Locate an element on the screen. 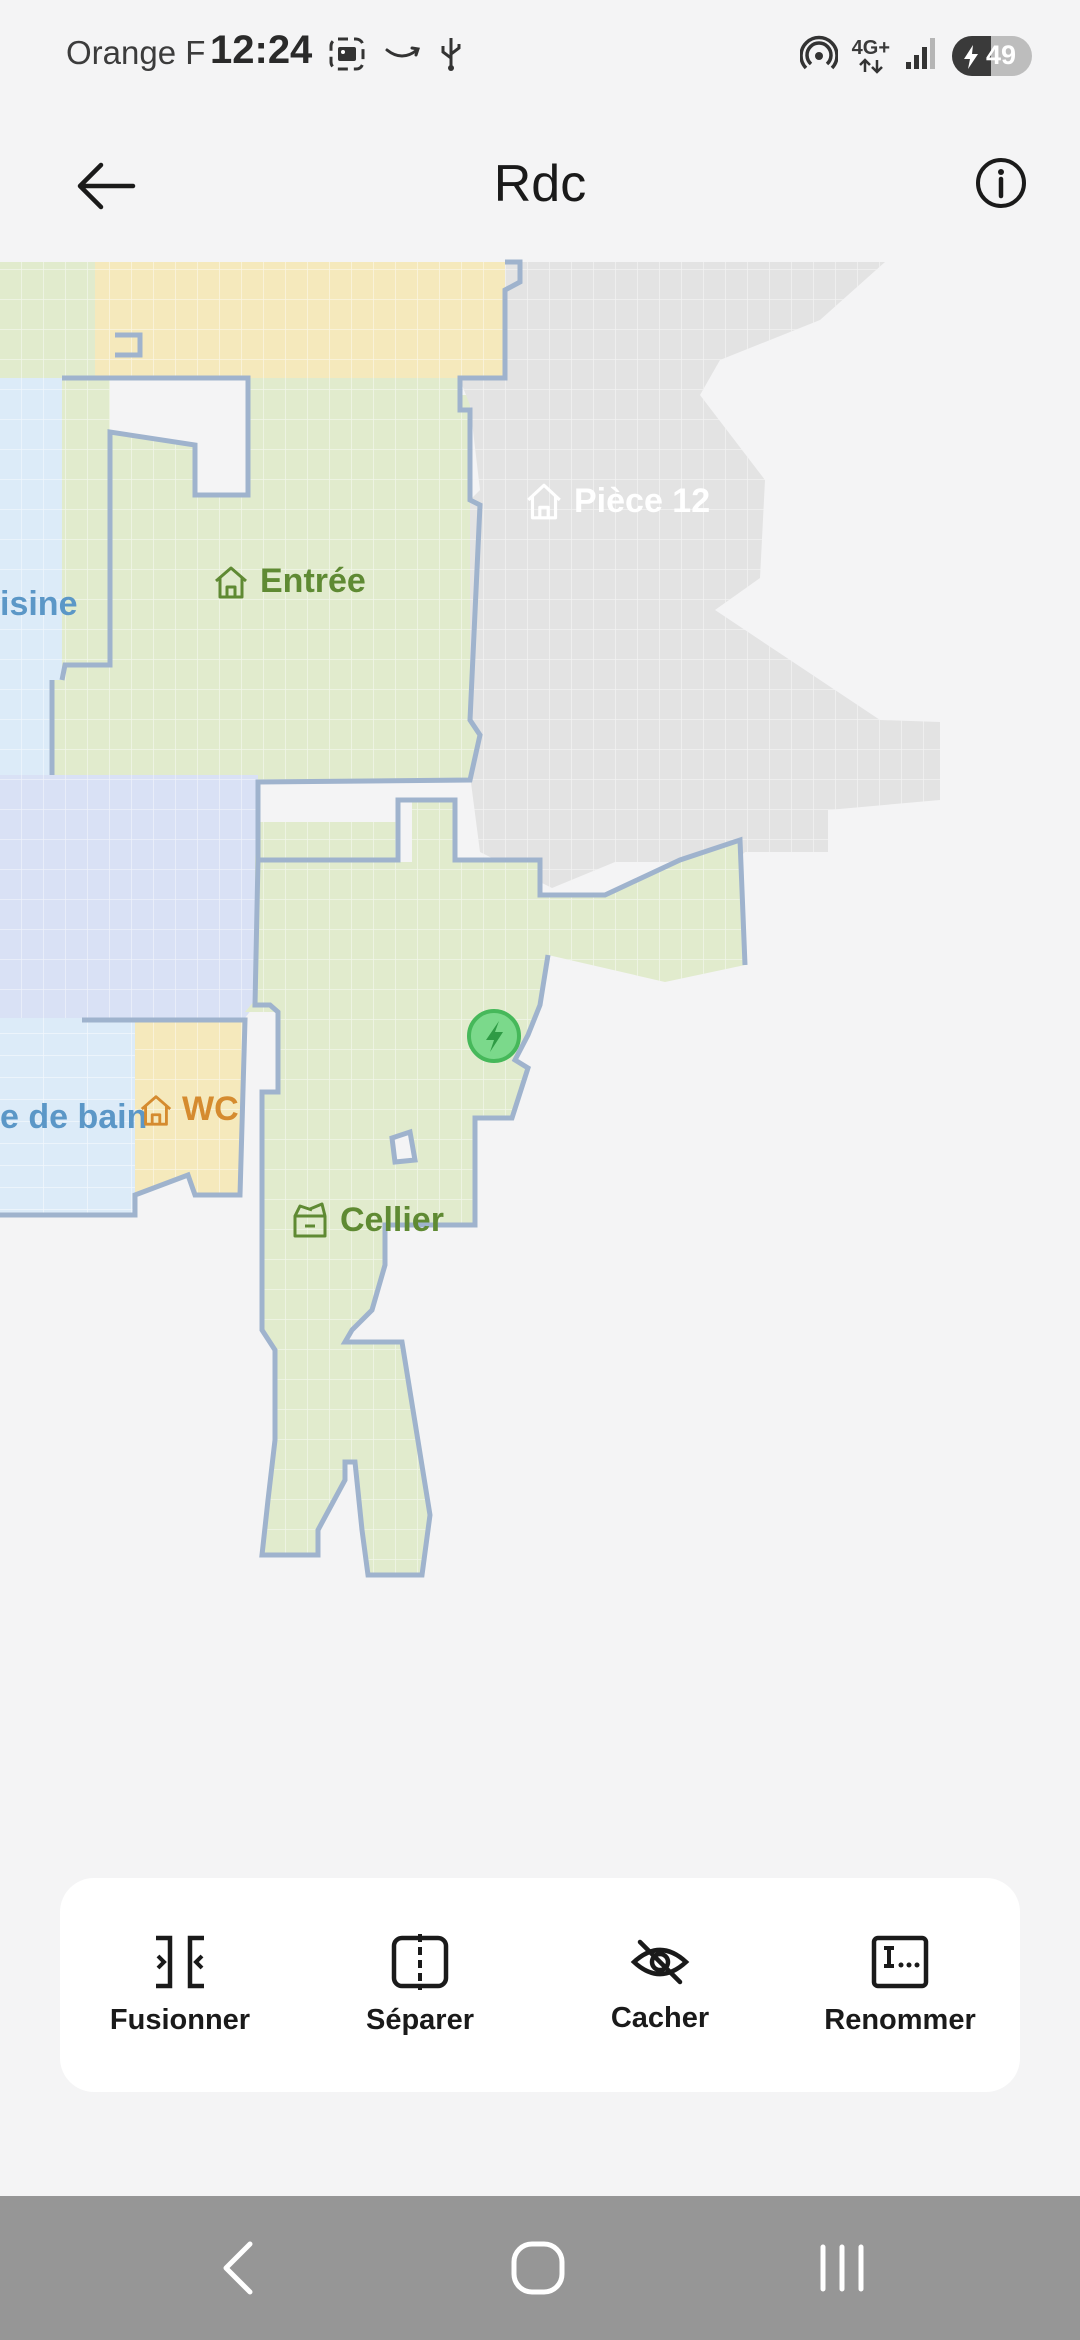  nav-back-icon is located at coordinates (238, 2268).